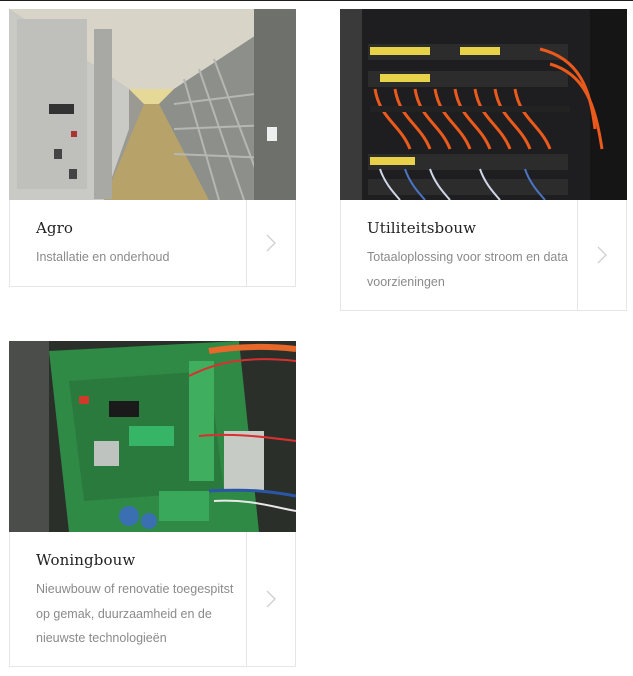 This screenshot has width=633, height=676. I want to click on network-patch-panel-photo, so click(483, 104).